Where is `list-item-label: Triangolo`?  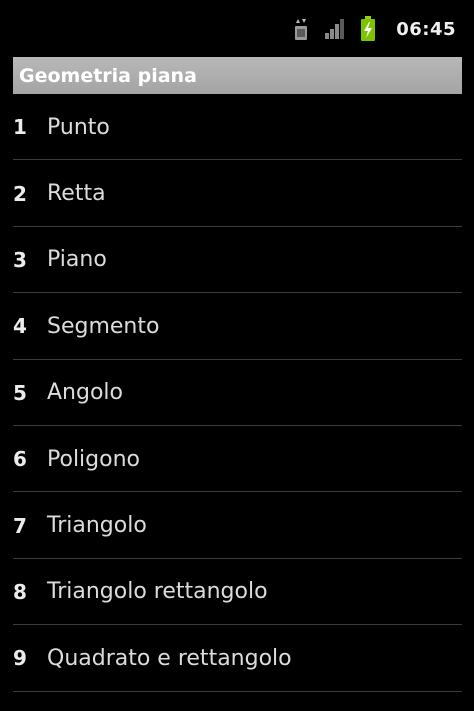 list-item-label: Triangolo is located at coordinates (97, 526).